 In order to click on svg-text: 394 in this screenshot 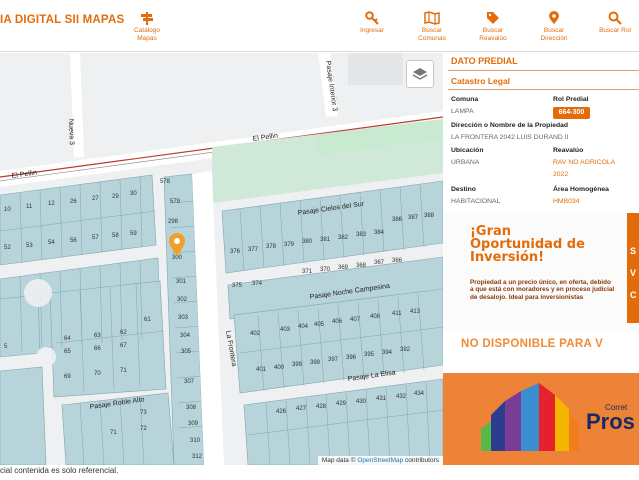, I will do `click(387, 353)`.